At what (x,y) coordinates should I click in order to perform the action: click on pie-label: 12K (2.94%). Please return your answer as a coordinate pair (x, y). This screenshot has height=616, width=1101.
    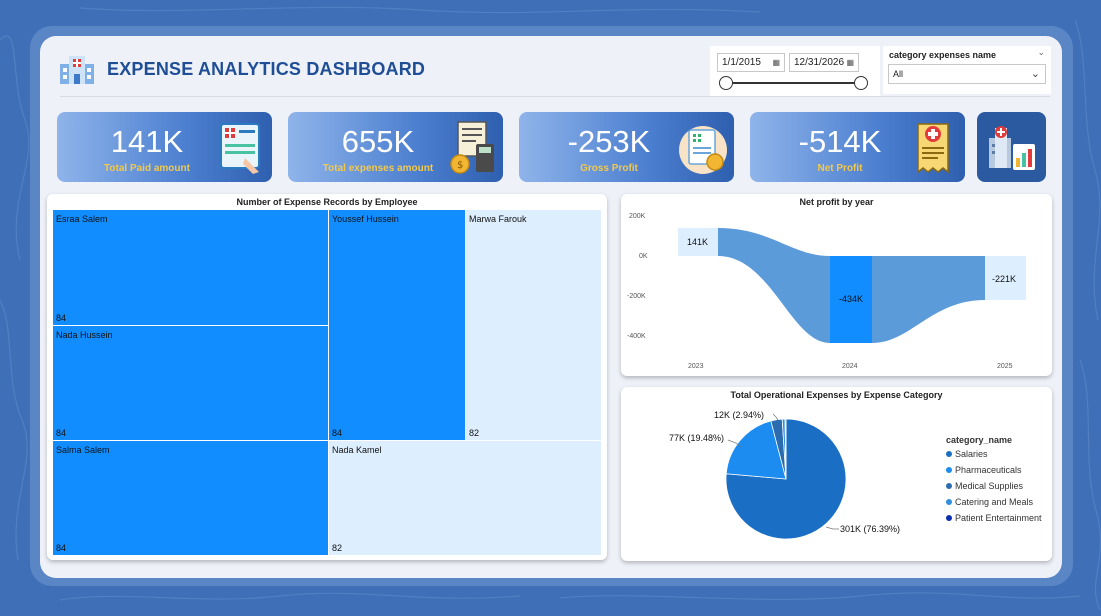
    Looking at the image, I should click on (739, 415).